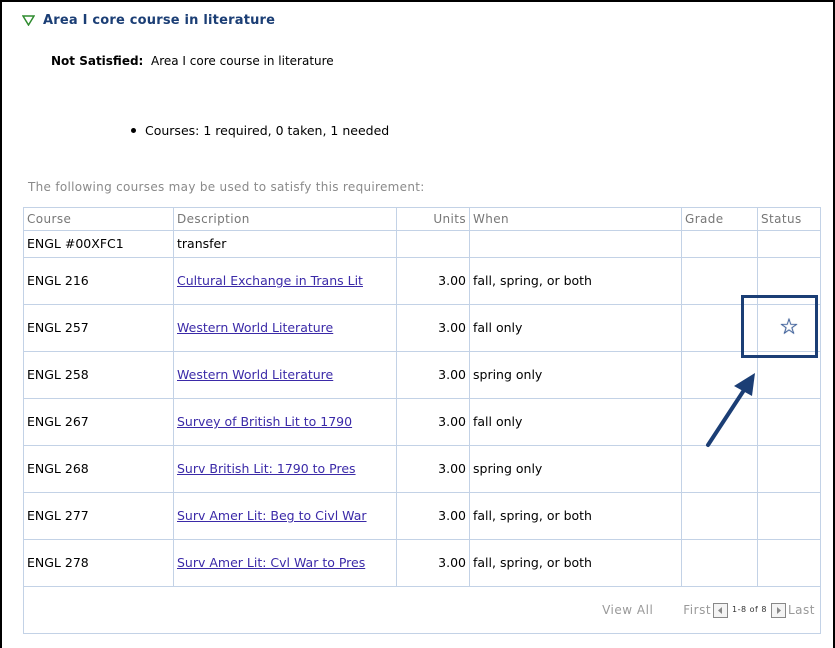 This screenshot has width=835, height=648. What do you see at coordinates (264, 421) in the screenshot?
I see `course-description-link: Survey of British Lit to 1790` at bounding box center [264, 421].